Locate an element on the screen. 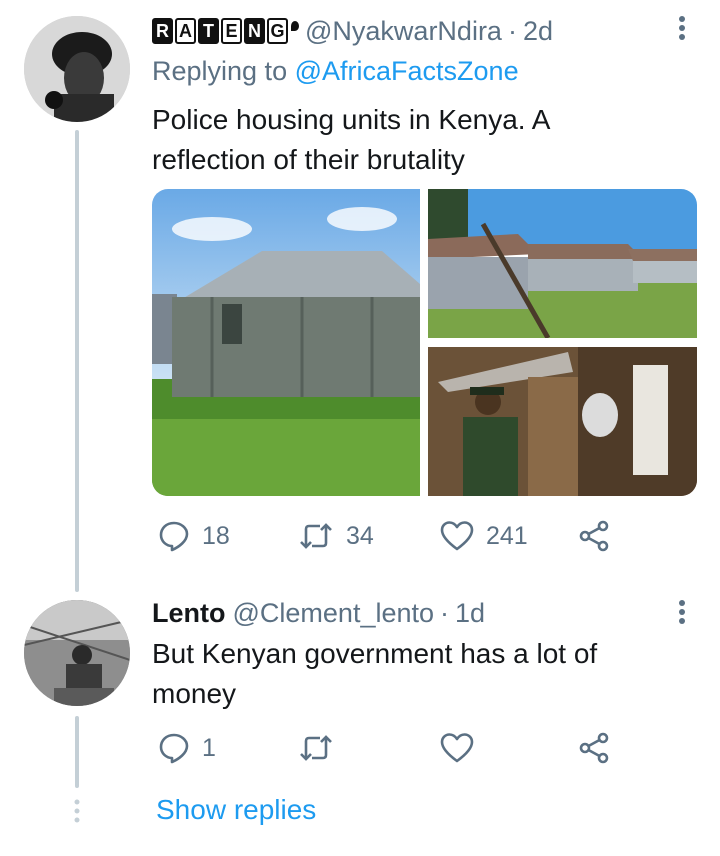  replying-to: Replying to @AfricaFactsZone is located at coordinates (335, 71).